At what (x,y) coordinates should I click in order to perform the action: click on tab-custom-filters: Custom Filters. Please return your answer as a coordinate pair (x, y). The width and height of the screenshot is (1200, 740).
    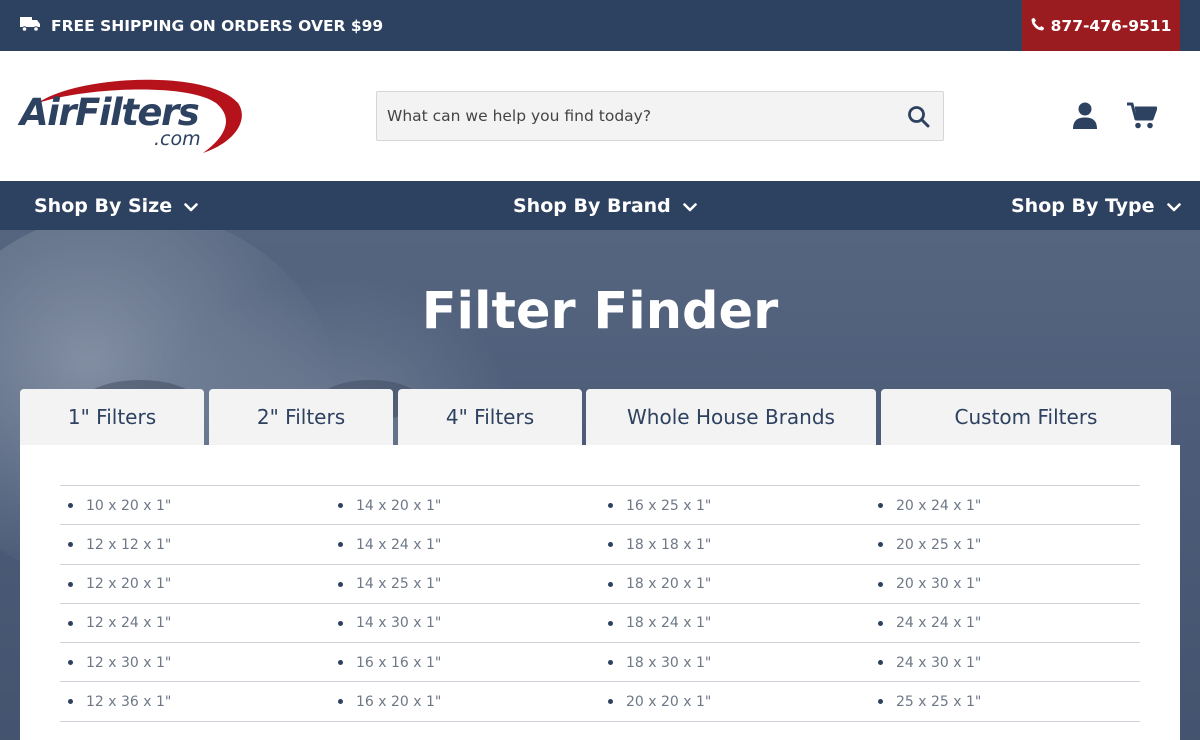
    Looking at the image, I should click on (1026, 417).